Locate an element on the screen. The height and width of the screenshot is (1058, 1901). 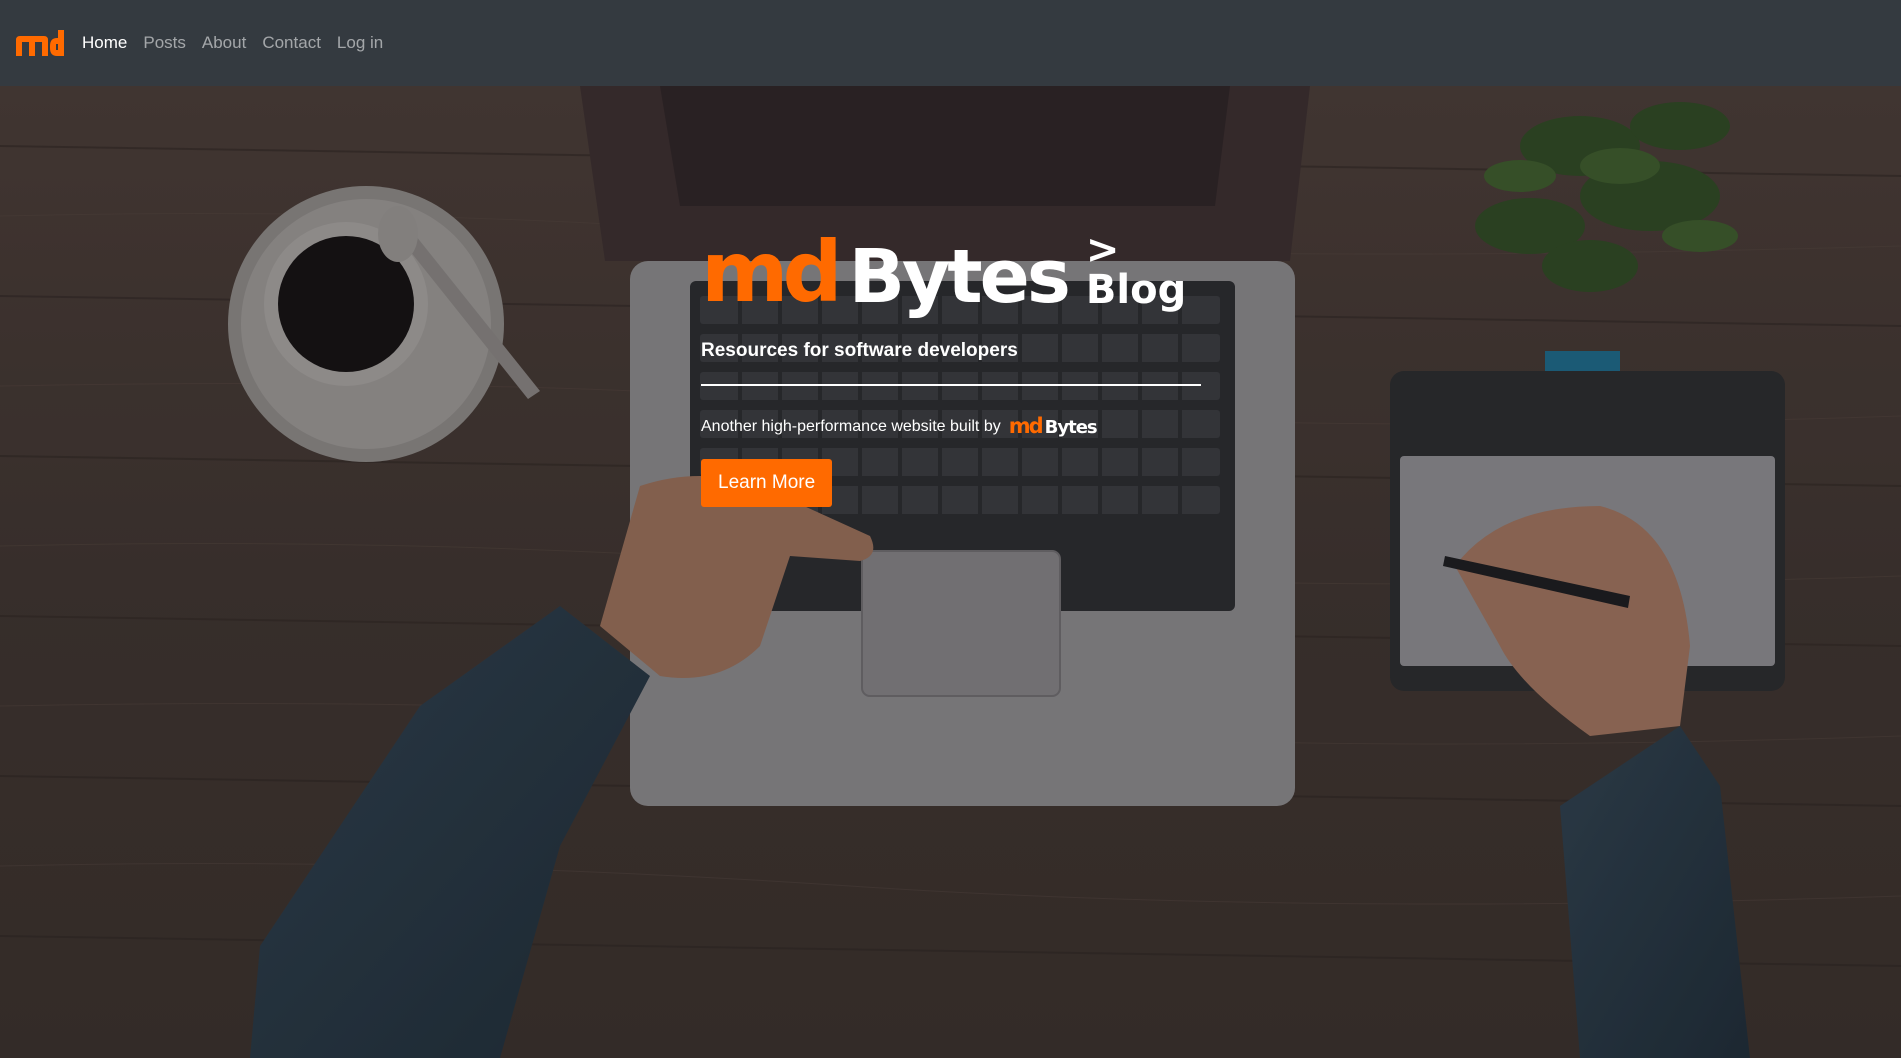
built-by-logo: md Bytes is located at coordinates (1053, 426).